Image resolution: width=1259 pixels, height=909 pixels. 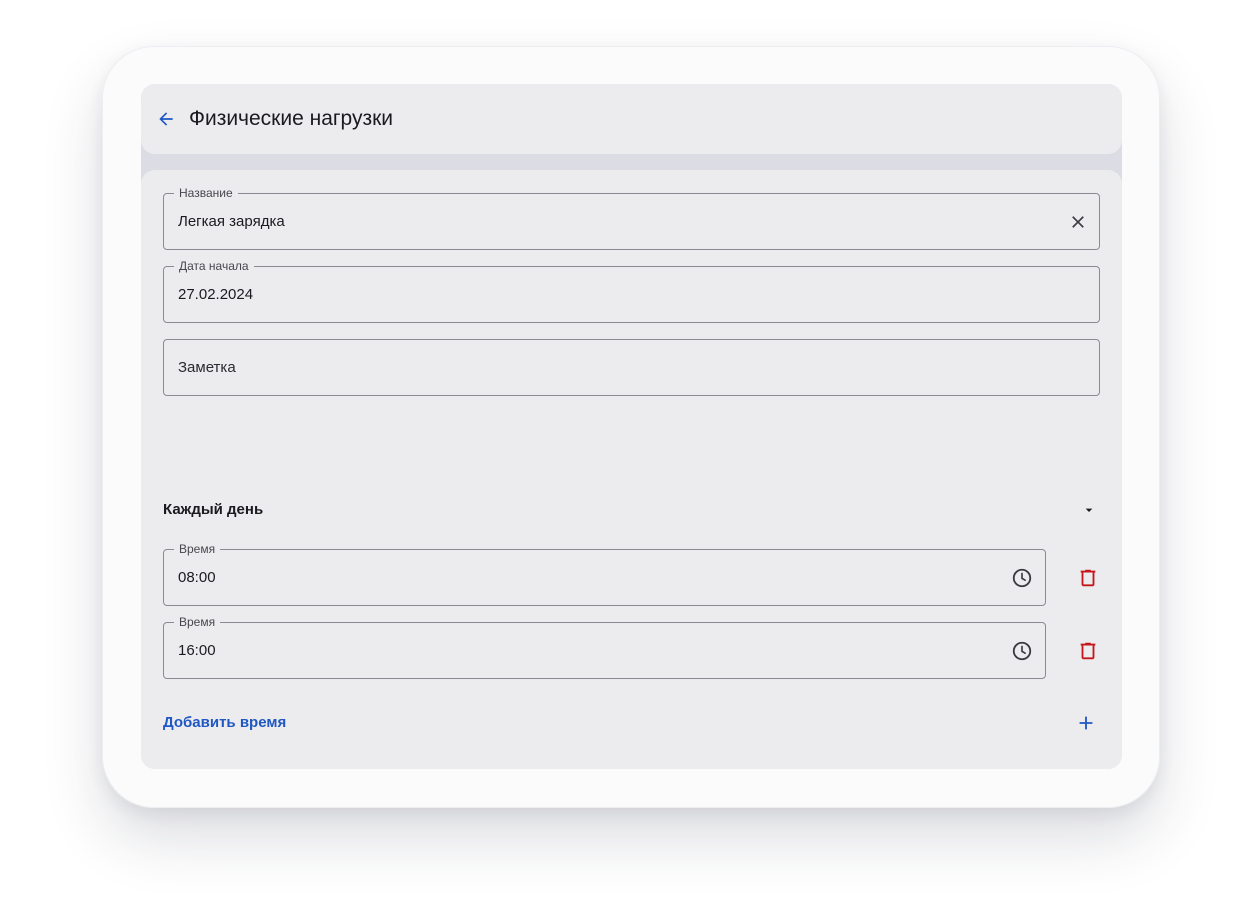 I want to click on add-time-label: Добавить время, so click(x=225, y=722).